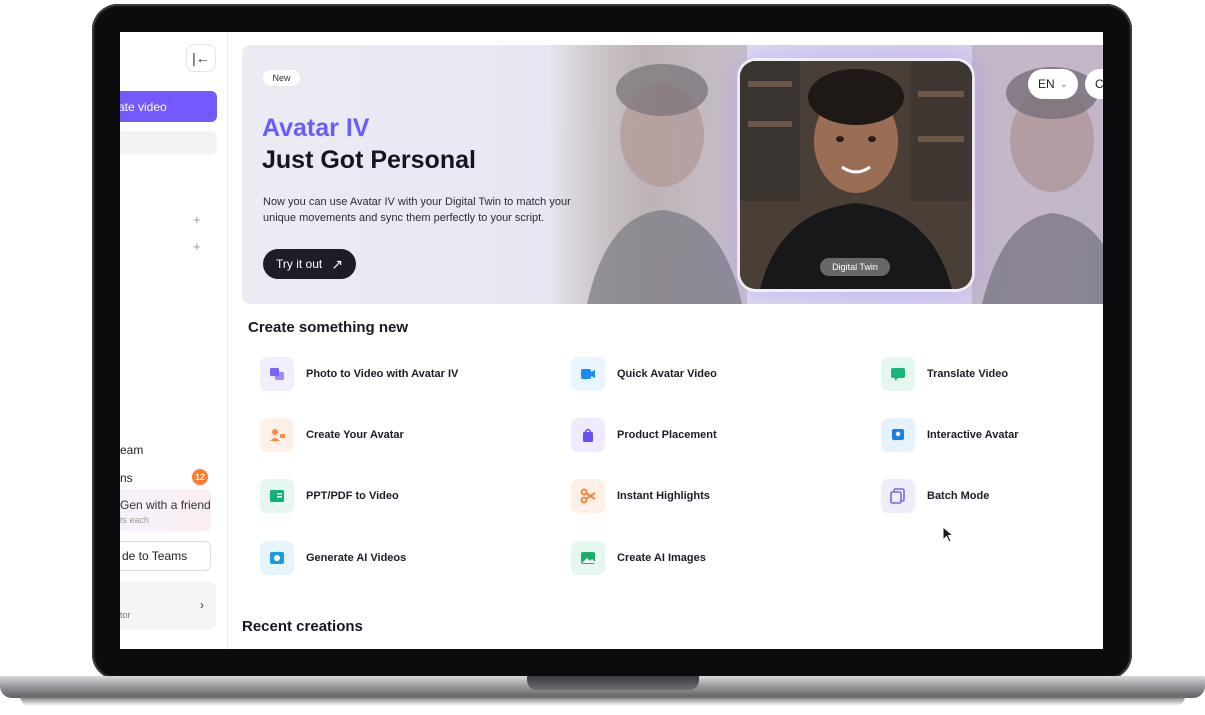  Describe the element at coordinates (155, 556) in the screenshot. I see `upgrade-label: de to Teams` at that location.